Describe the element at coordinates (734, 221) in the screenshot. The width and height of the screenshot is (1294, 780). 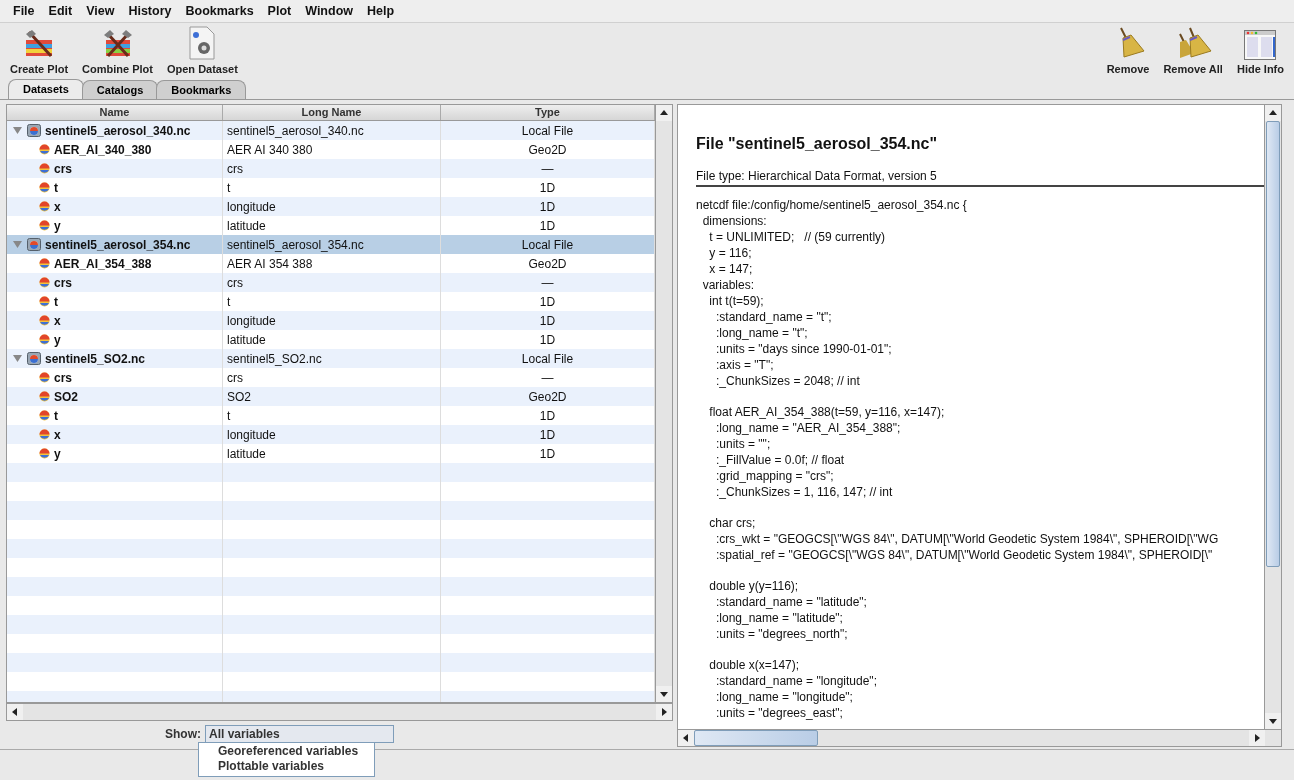
I see `code-line: dimensions:` at that location.